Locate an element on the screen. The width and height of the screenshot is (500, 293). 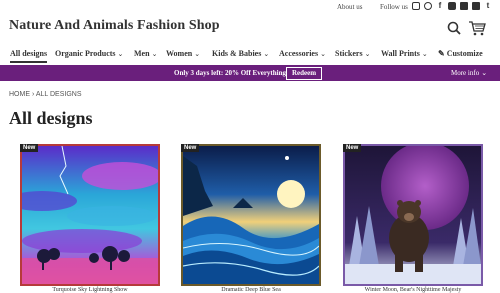
nav-label: Customize is located at coordinates (464, 53).